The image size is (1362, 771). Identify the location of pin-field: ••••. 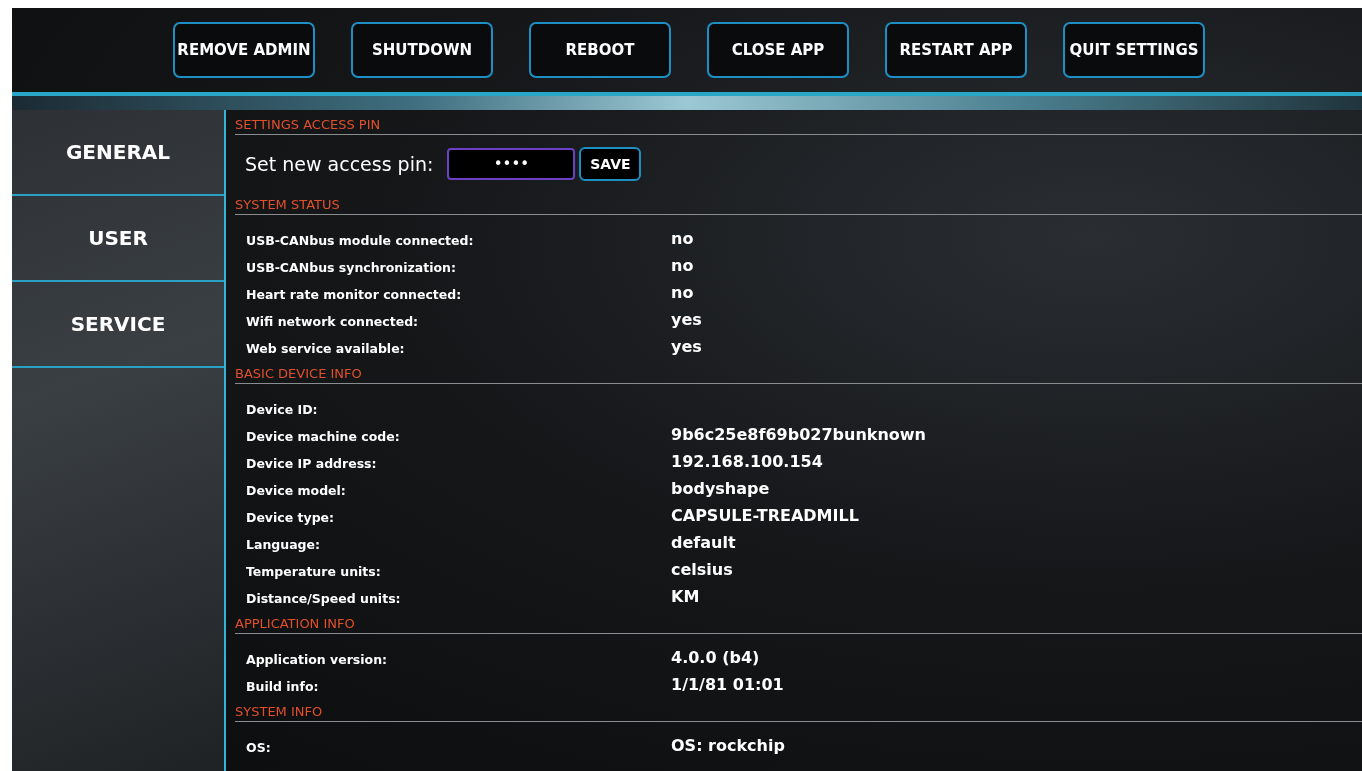
(511, 164).